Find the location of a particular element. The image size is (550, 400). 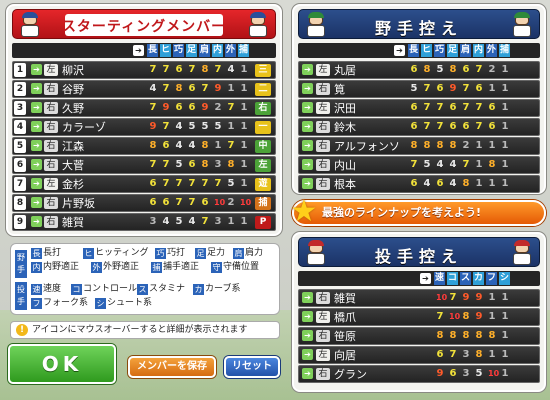

lineup-row: 3 ➔ 右久野 7 9 6 6 9 2 7 1 右 is located at coordinates (144, 108).